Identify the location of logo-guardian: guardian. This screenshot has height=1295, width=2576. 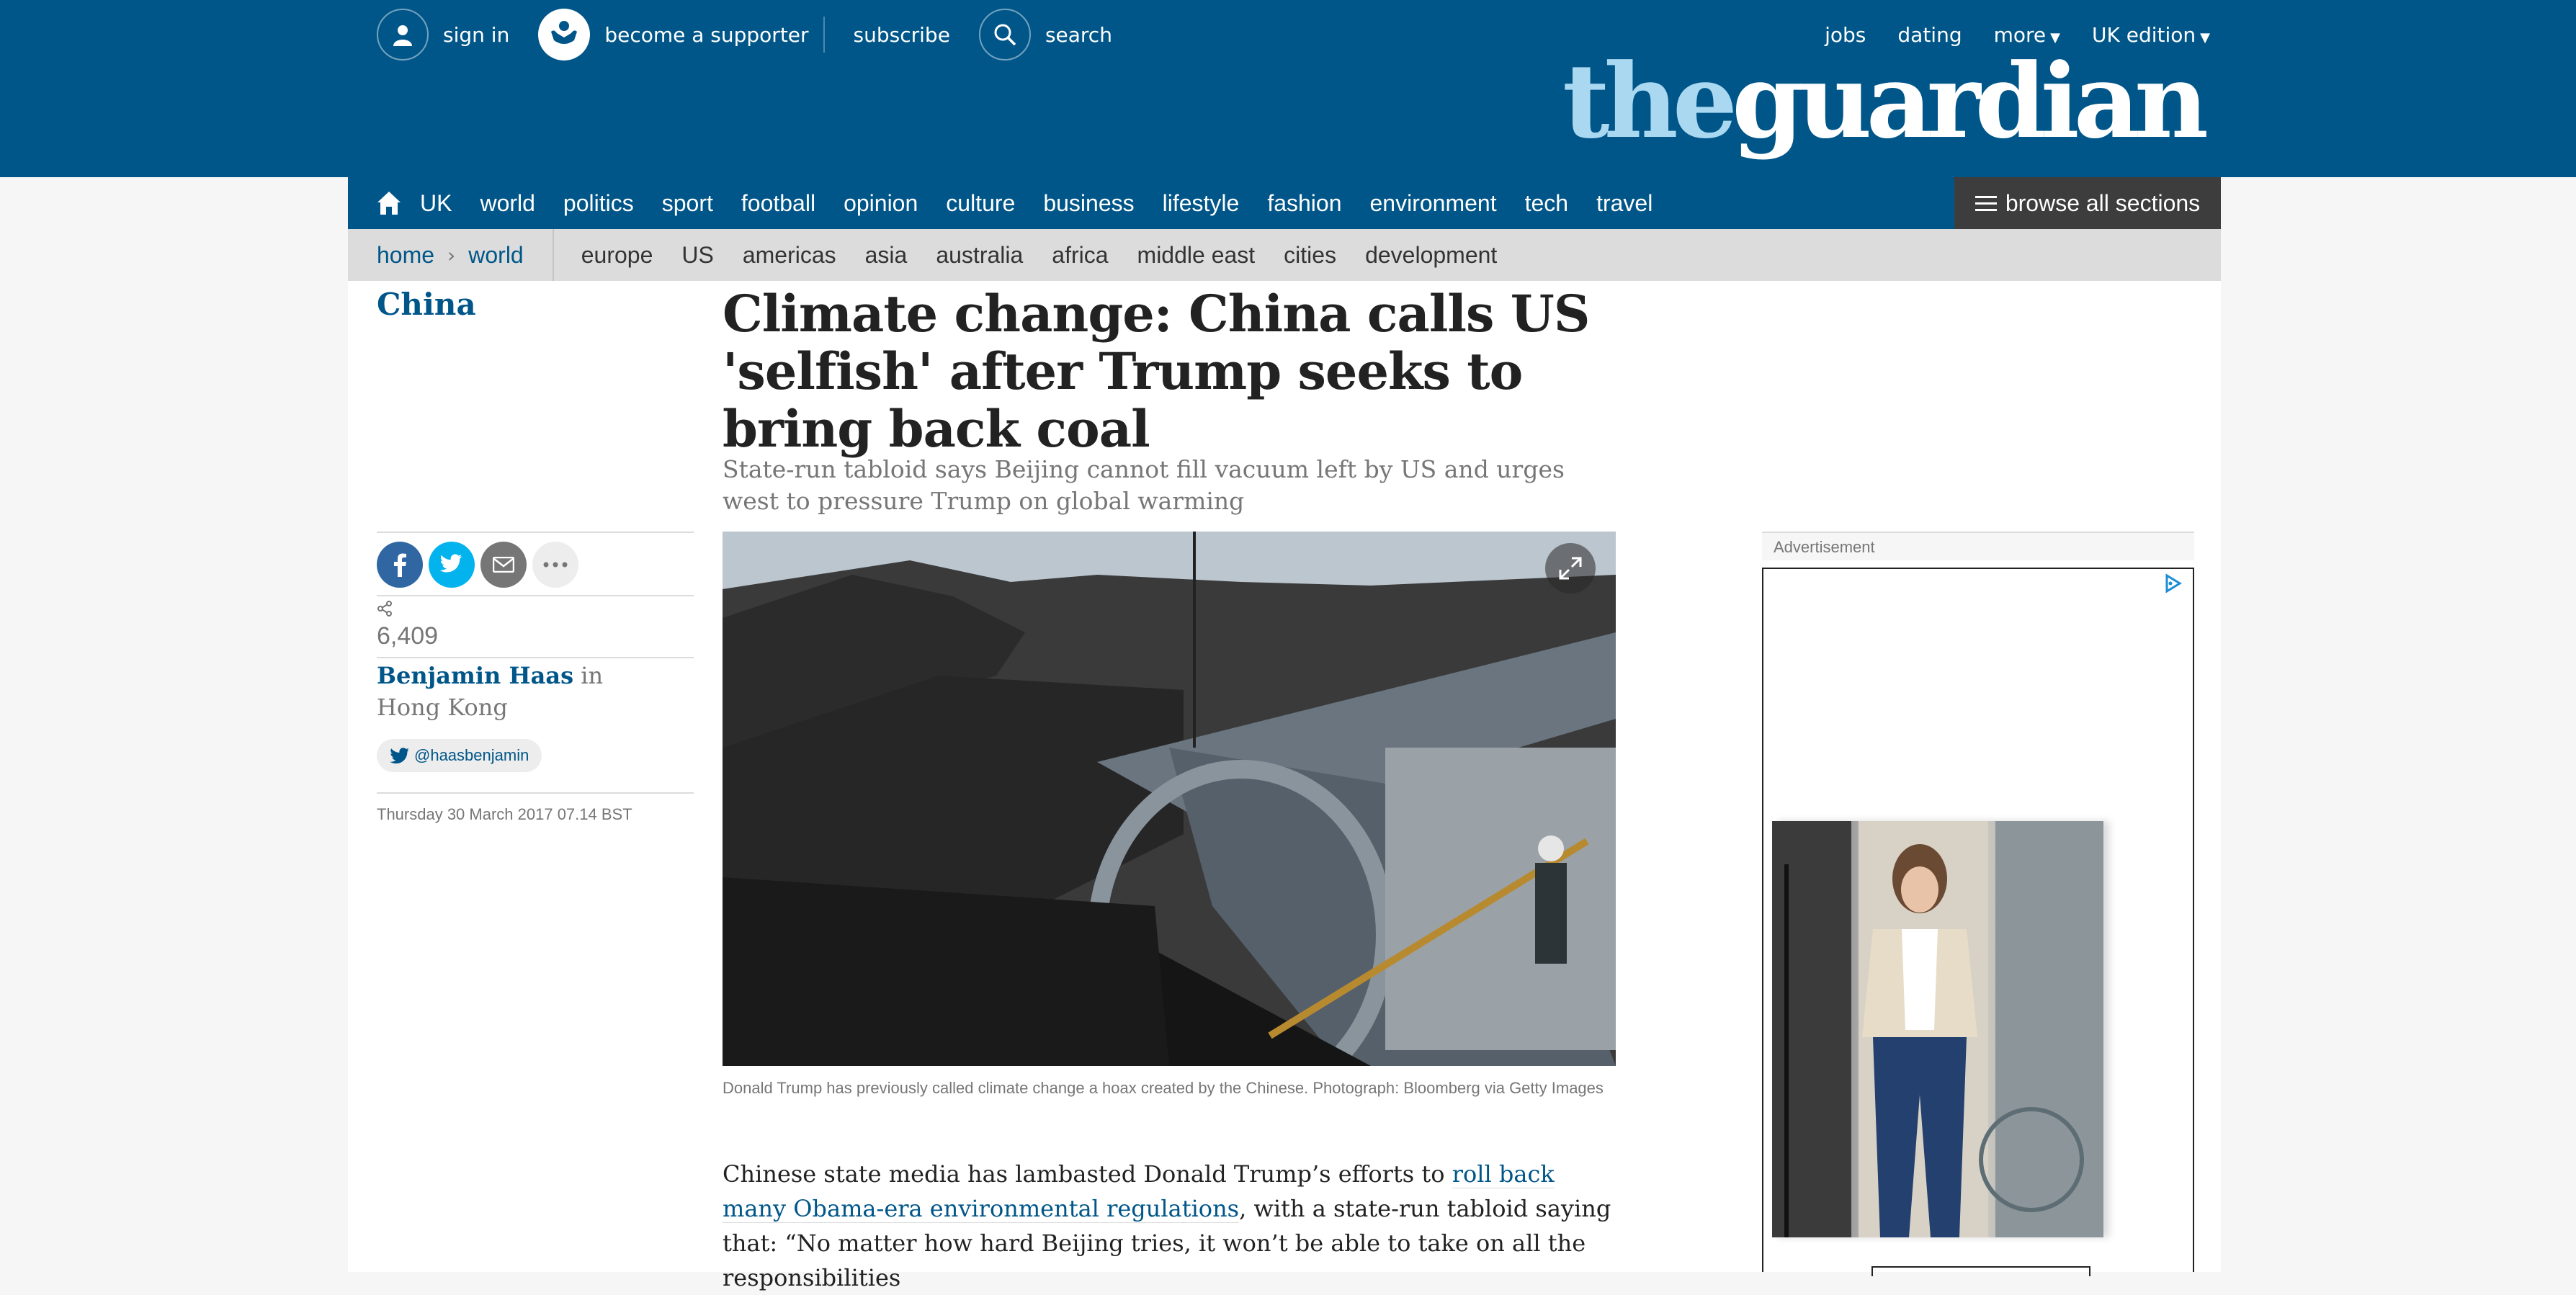
(1970, 101).